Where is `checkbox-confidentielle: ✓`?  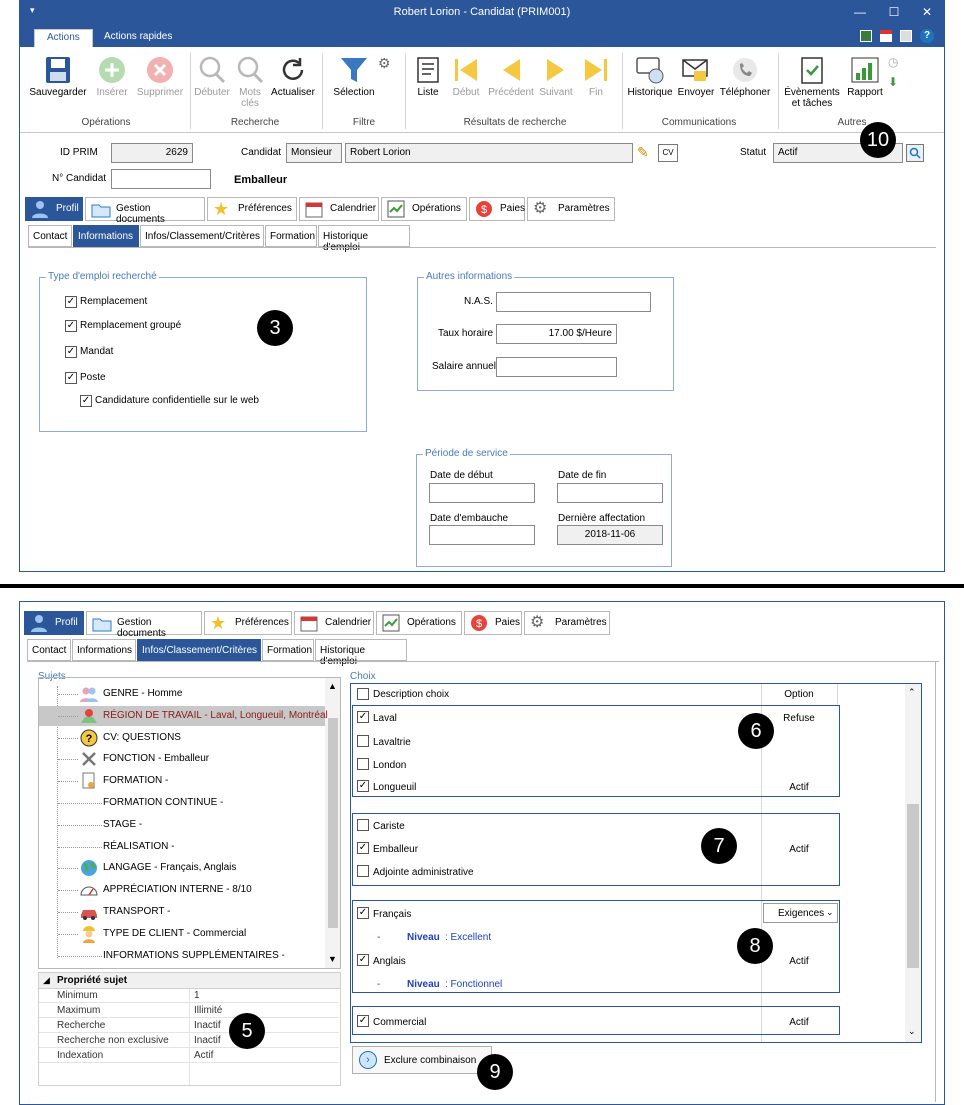
checkbox-confidentielle: ✓ is located at coordinates (86, 401).